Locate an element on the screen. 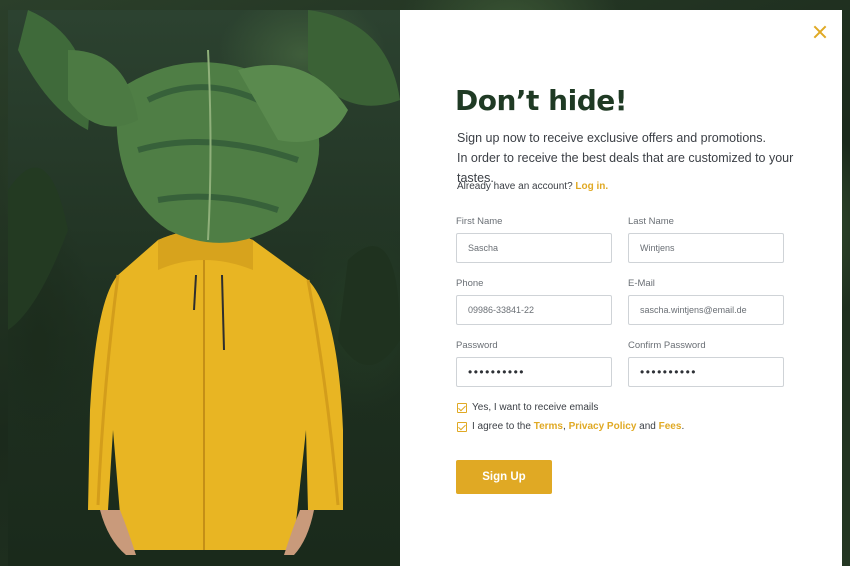 The height and width of the screenshot is (566, 850). privacy-policy-link: Privacy Policy is located at coordinates (603, 426).